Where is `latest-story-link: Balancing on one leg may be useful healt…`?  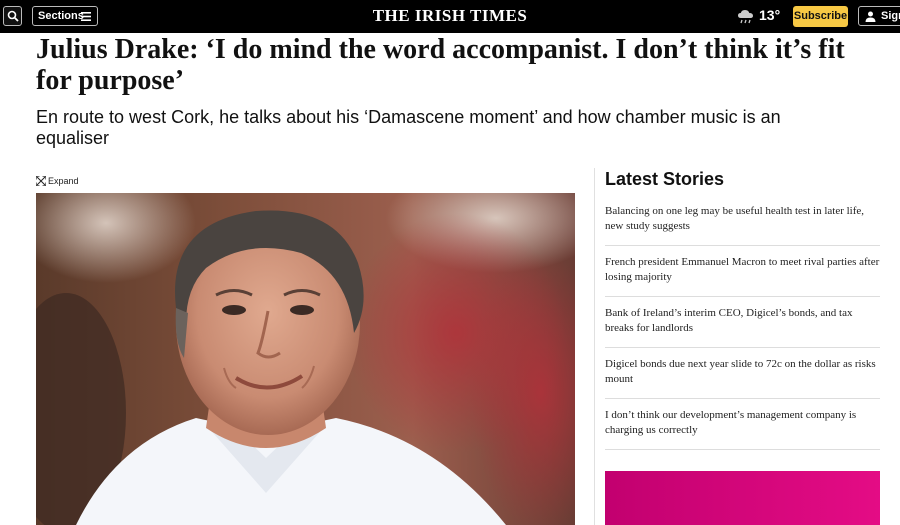
latest-story-link: Balancing on one leg may be useful healt… is located at coordinates (742, 220).